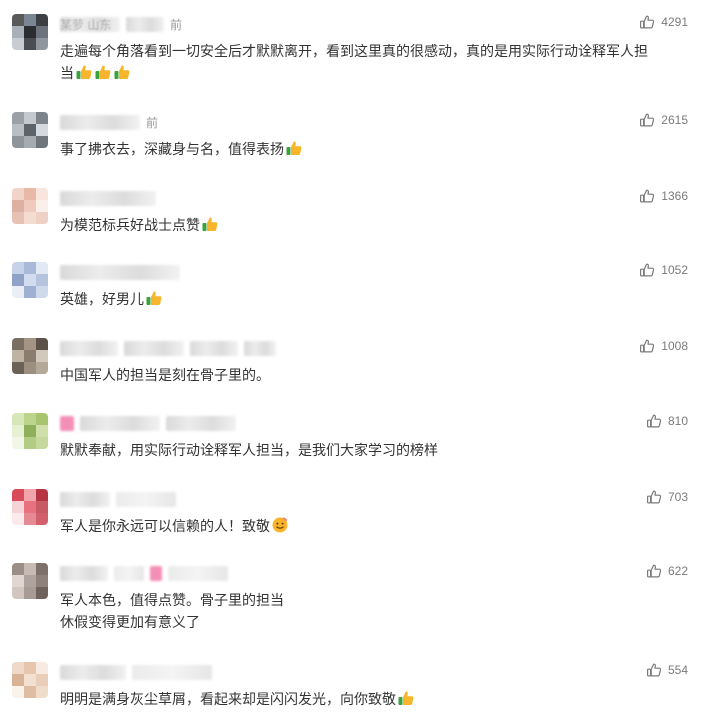 This screenshot has height=718, width=718. I want to click on like-count: 622, so click(677, 571).